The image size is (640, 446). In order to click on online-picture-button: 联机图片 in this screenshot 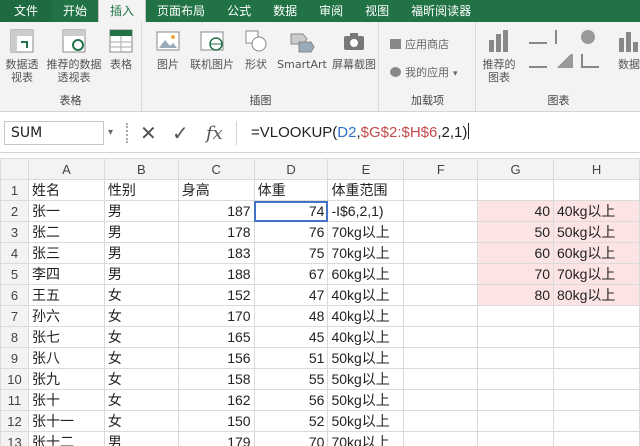, I will do `click(212, 49)`.